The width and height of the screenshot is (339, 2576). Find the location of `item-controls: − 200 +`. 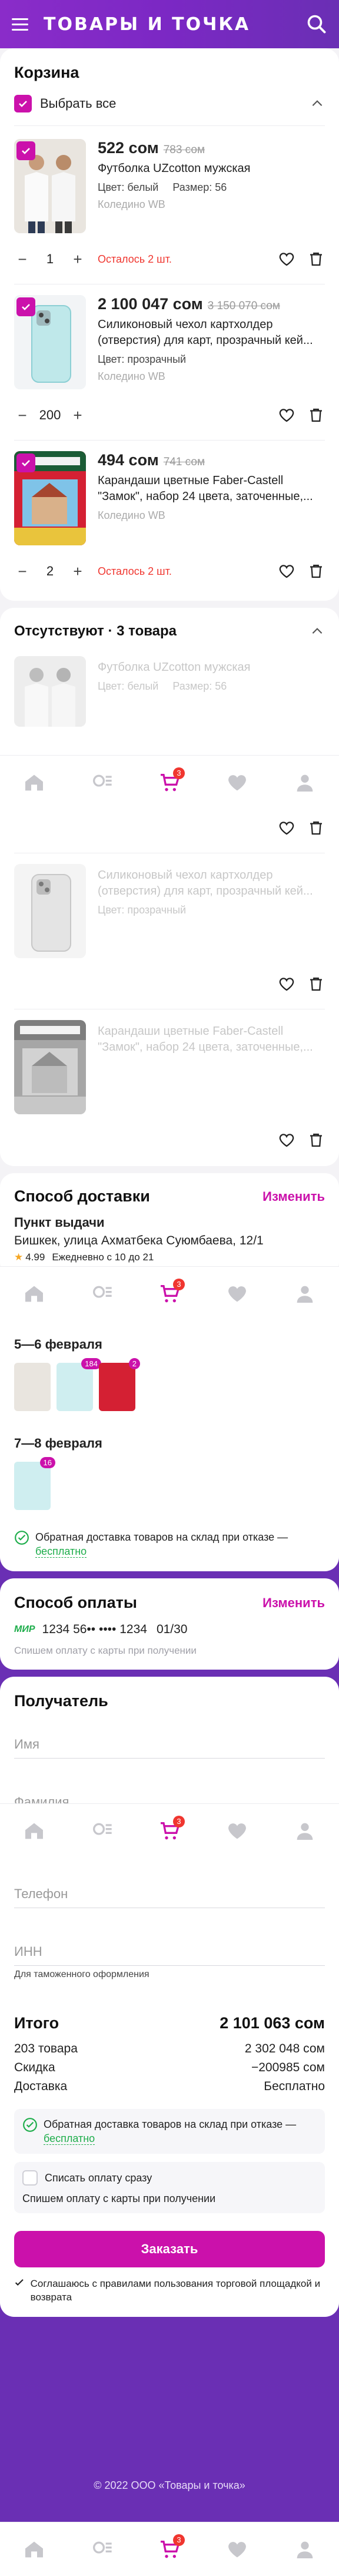

item-controls: − 200 + is located at coordinates (169, 415).